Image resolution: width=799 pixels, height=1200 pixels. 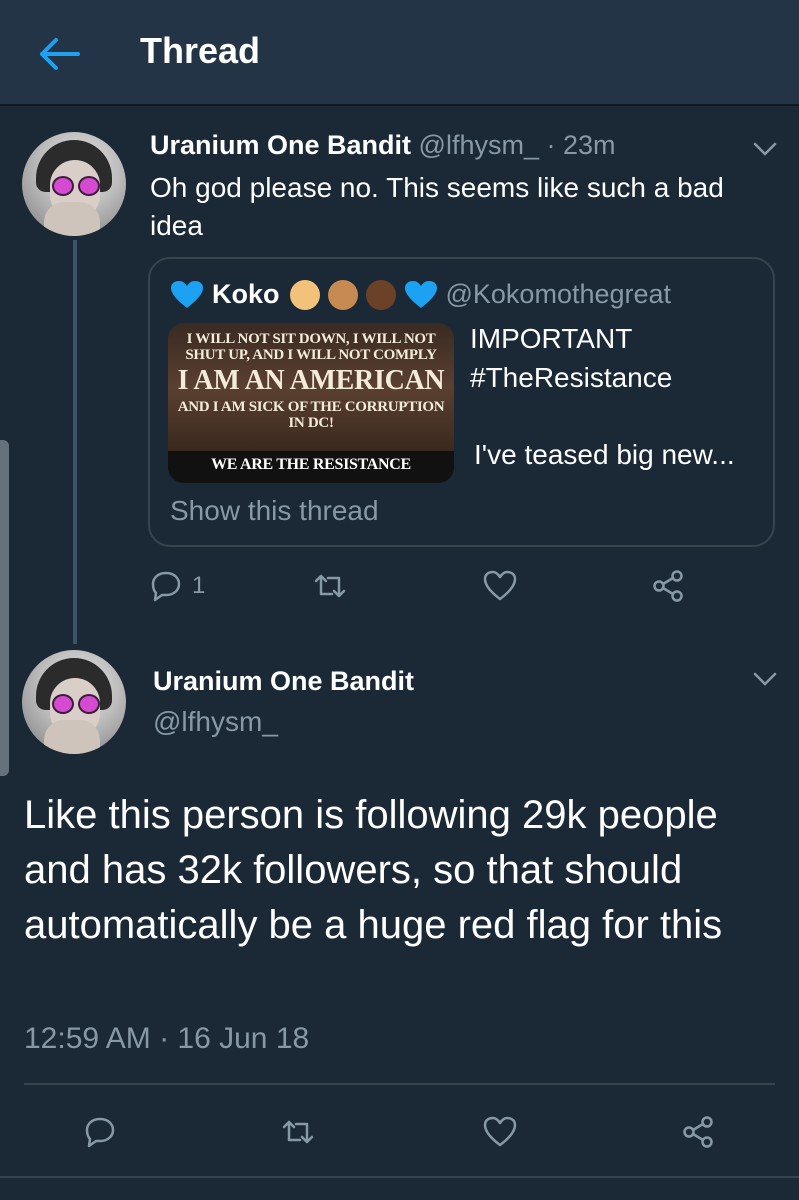 What do you see at coordinates (311, 407) in the screenshot?
I see `image-text-line: AND I AM SICK OF THE CORRUPTION` at bounding box center [311, 407].